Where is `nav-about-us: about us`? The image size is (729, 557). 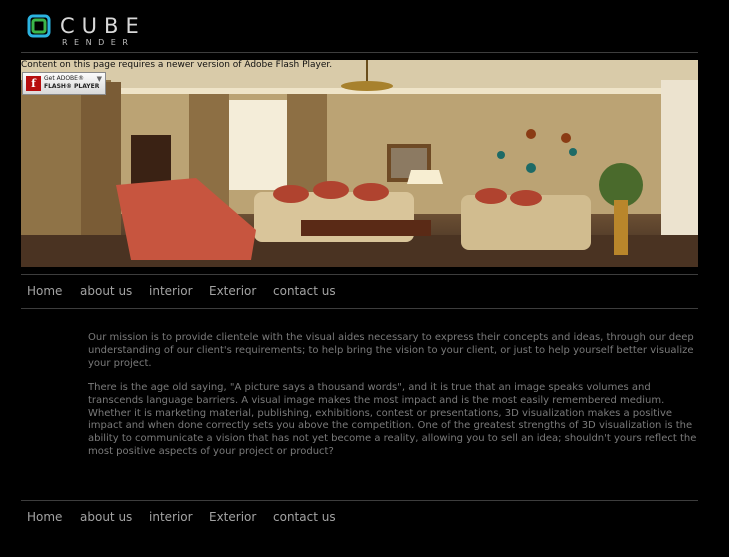
nav-about-us: about us is located at coordinates (106, 291).